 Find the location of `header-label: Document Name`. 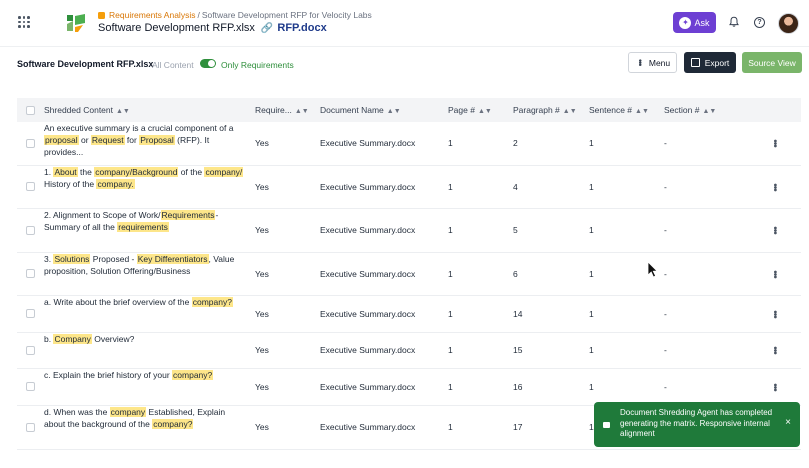

header-label: Document Name is located at coordinates (352, 110).